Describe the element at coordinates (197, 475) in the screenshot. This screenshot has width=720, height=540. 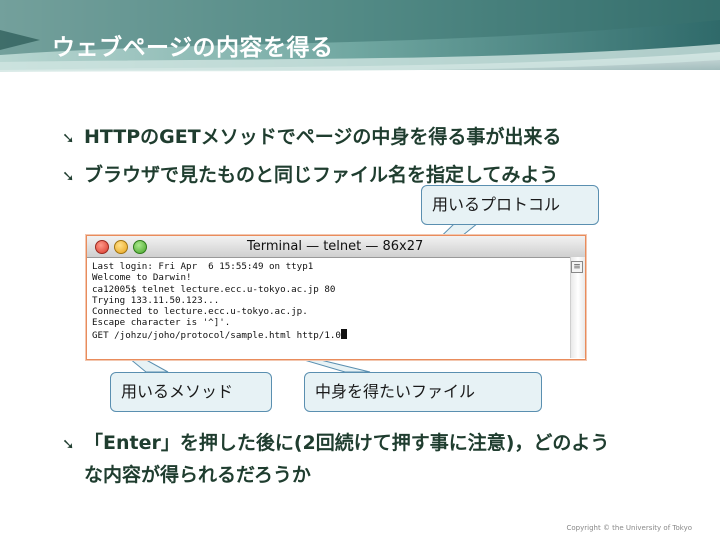
I see `bullet-text-line2: な内容が得られるだろうか` at that location.